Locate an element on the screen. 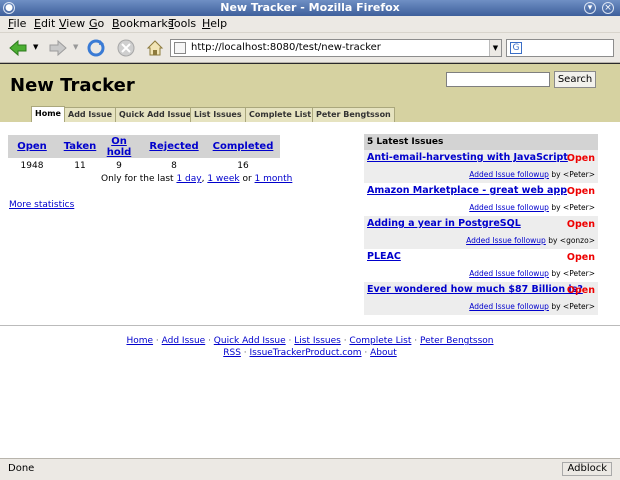 Image resolution: width=620 pixels, height=480 pixels. issue-title-link: Anti-email-harvesting with JavaScript is located at coordinates (467, 157).